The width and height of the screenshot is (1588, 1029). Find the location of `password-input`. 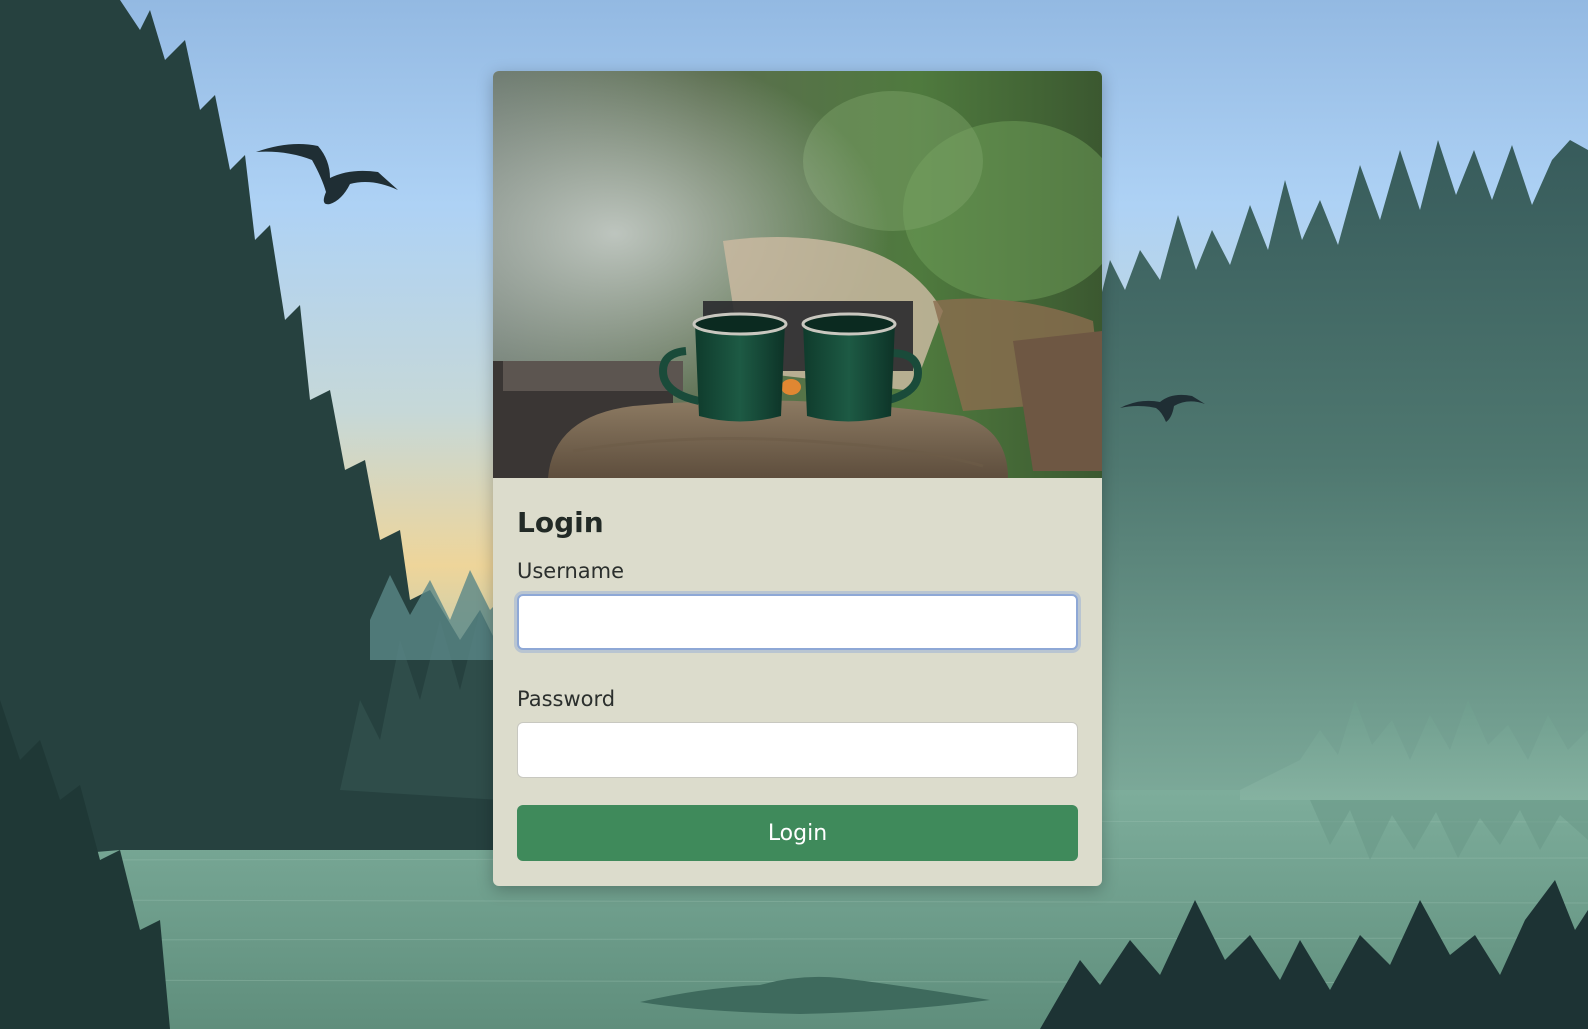

password-input is located at coordinates (797, 750).